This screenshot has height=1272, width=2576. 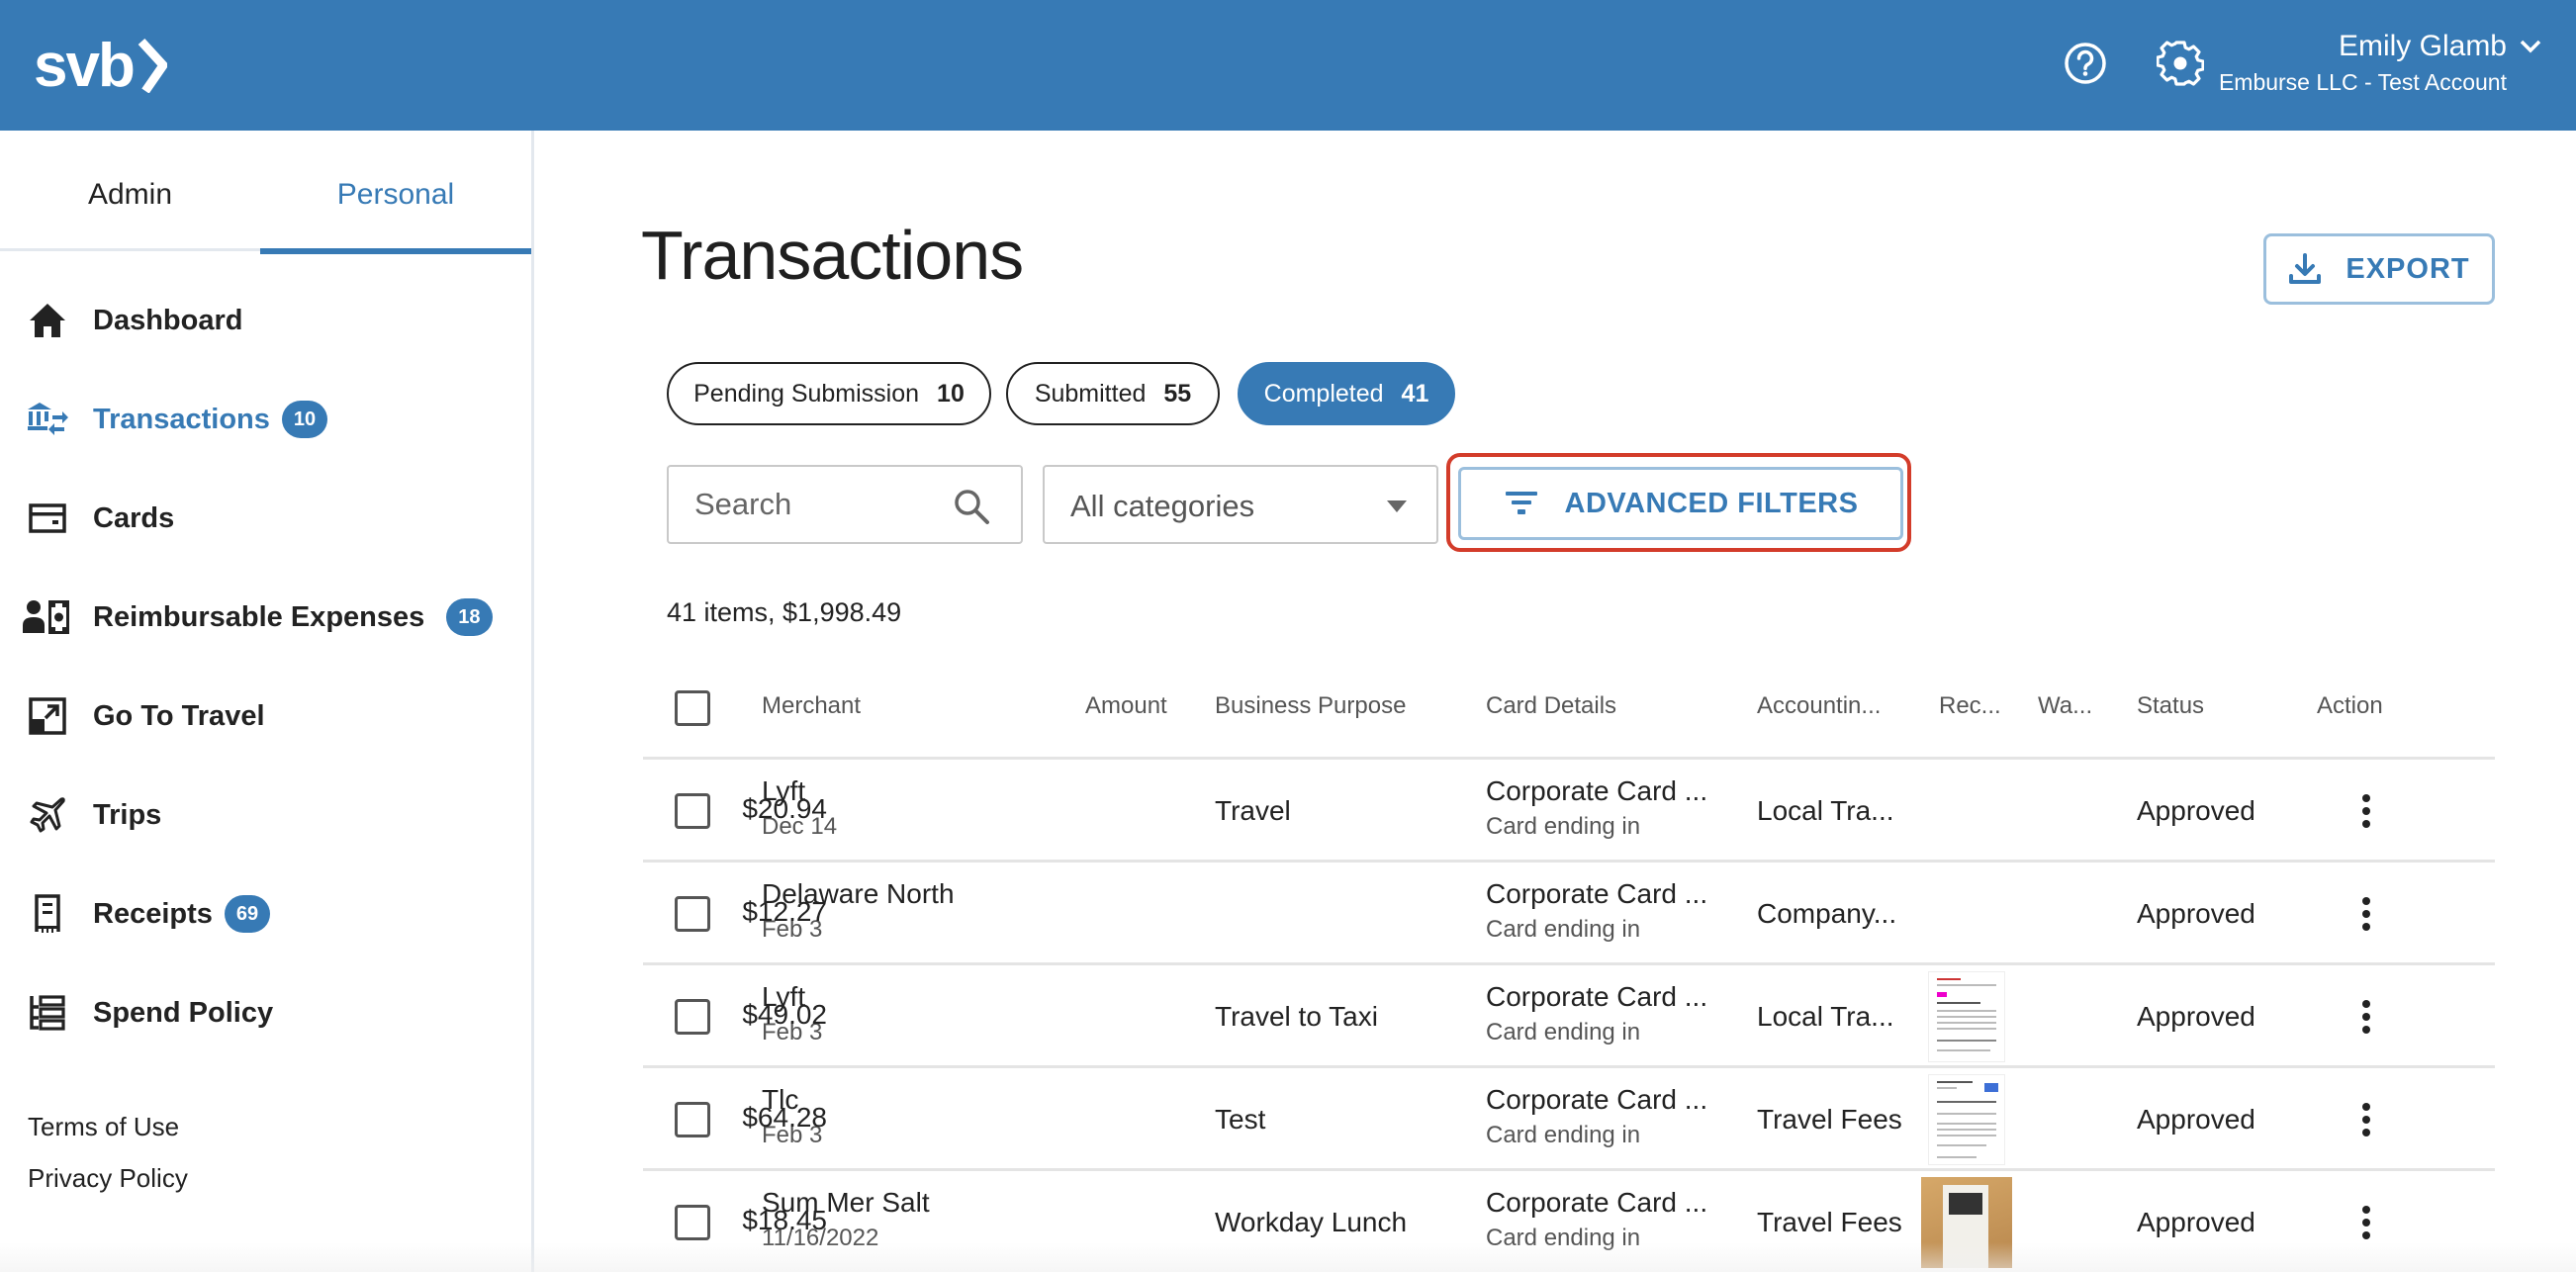 What do you see at coordinates (1966, 1222) in the screenshot?
I see `photo-receipt-thumbnail` at bounding box center [1966, 1222].